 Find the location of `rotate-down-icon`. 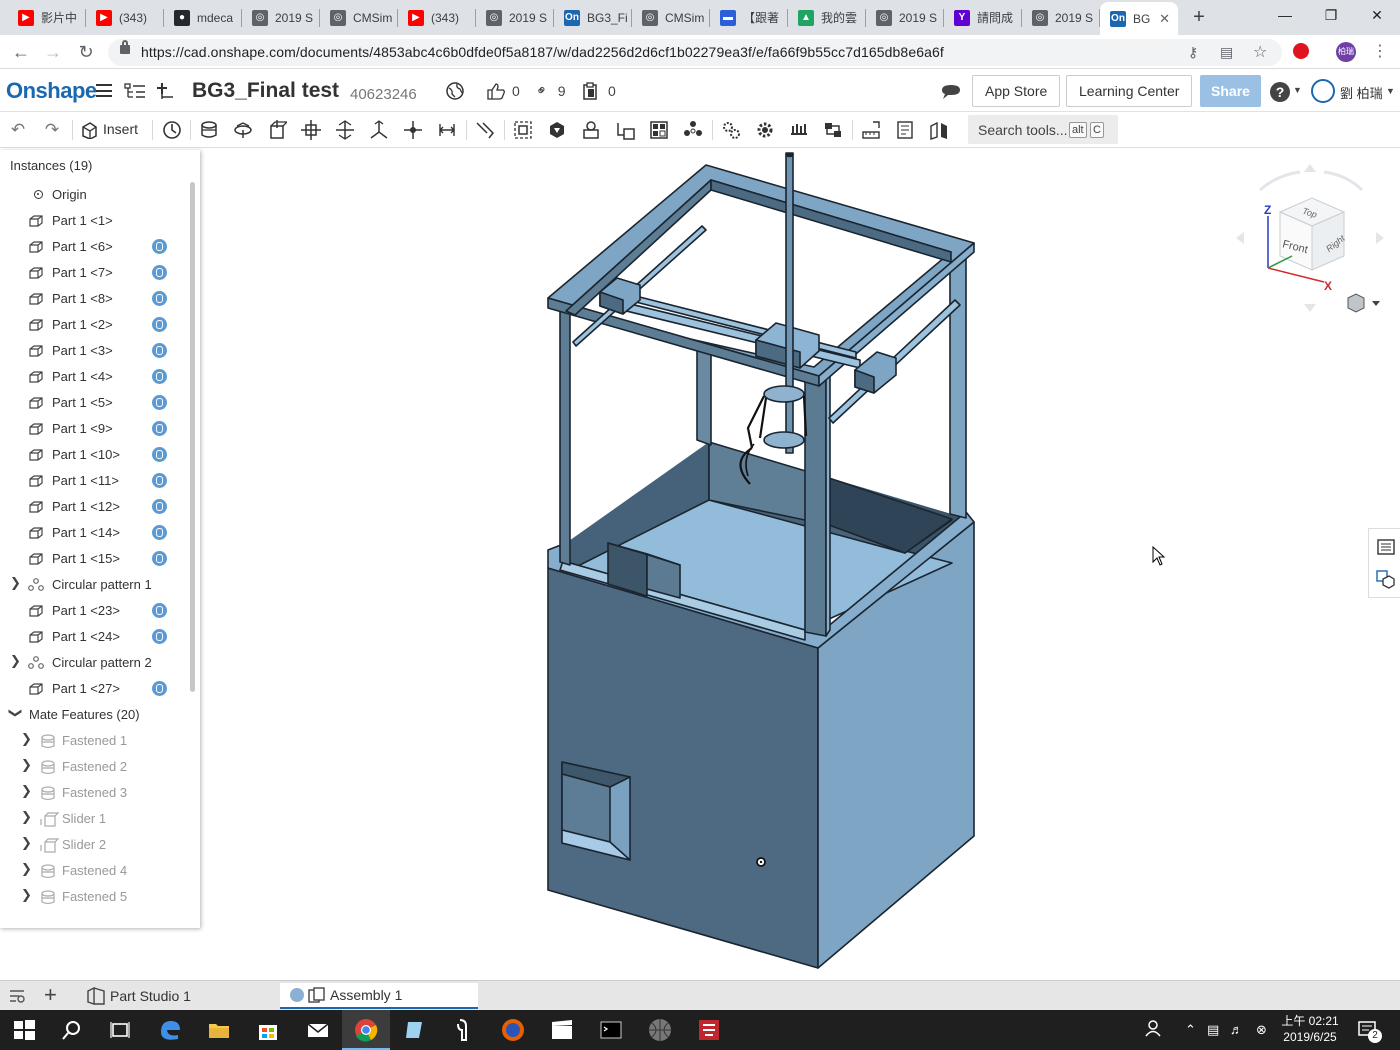

rotate-down-icon is located at coordinates (1310, 308).